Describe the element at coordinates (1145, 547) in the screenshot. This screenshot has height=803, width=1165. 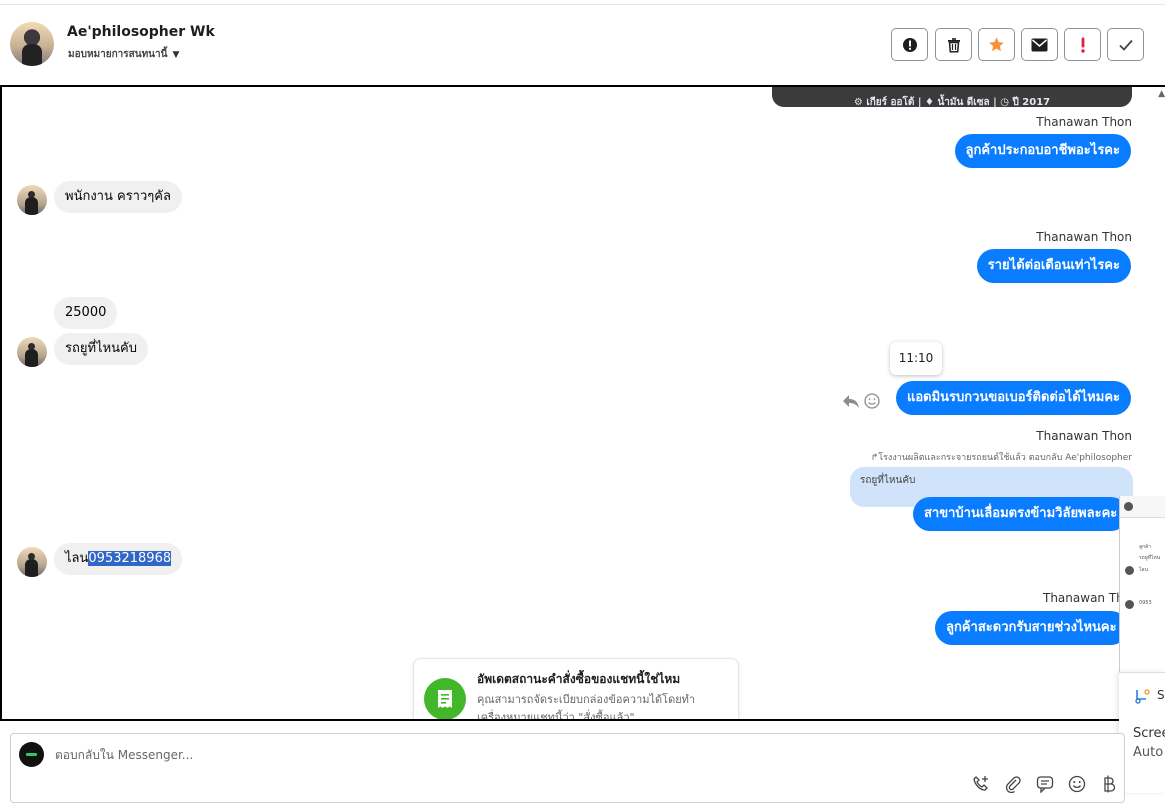
I see `mini-line: ลูกค้า` at that location.